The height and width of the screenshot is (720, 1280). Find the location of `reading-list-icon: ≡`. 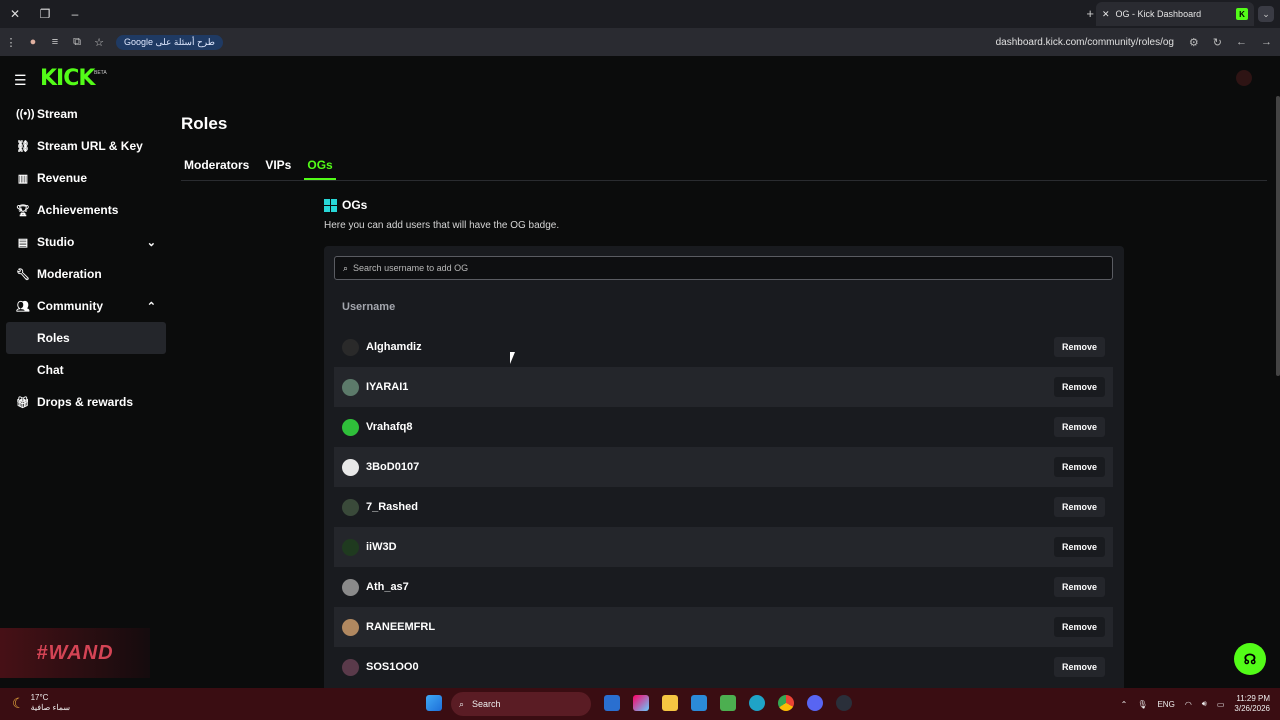

reading-list-icon: ≡ is located at coordinates (55, 42).